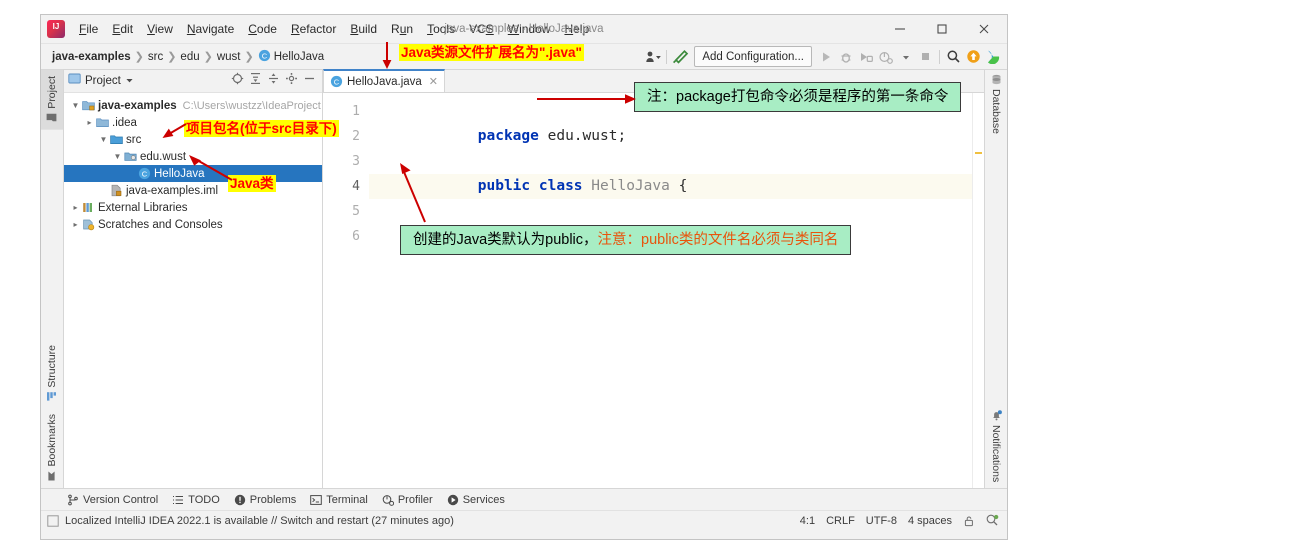  I want to click on tree-row-iml: java-examples.iml, so click(193, 190).